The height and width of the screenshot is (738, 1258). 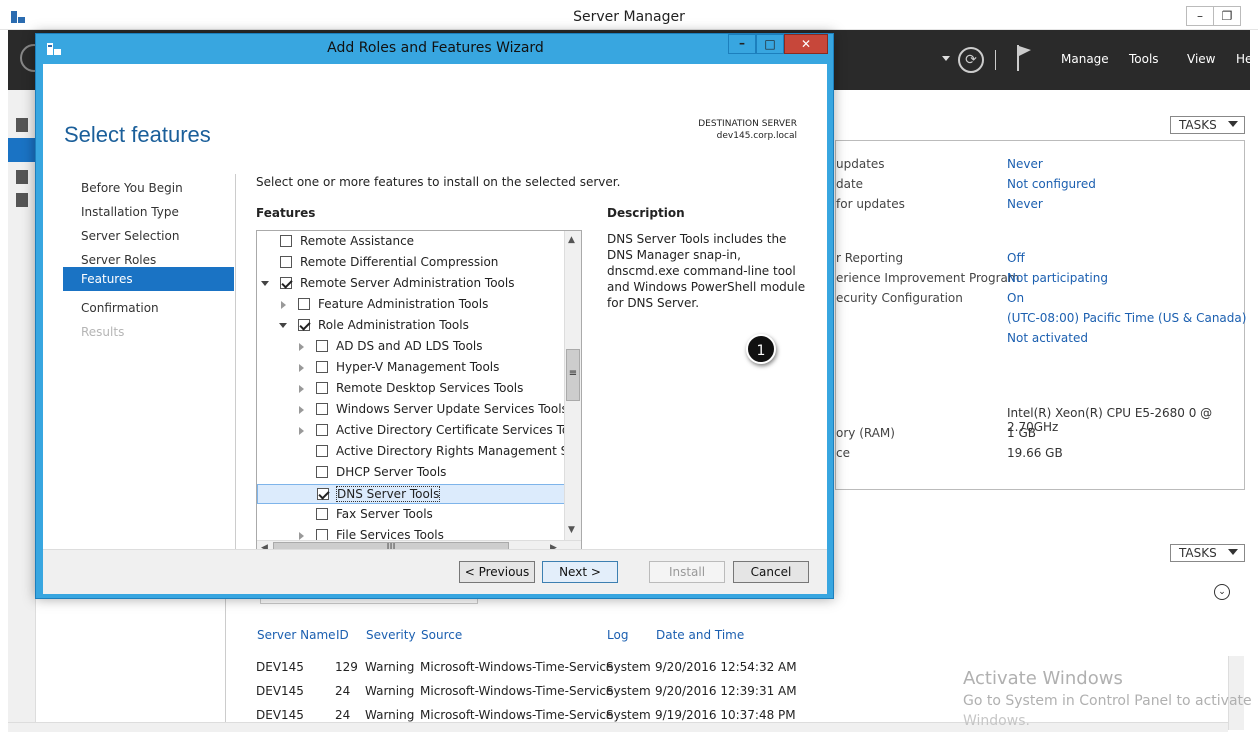 What do you see at coordinates (411, 263) in the screenshot?
I see `tree-item: Remote Differential Compression` at bounding box center [411, 263].